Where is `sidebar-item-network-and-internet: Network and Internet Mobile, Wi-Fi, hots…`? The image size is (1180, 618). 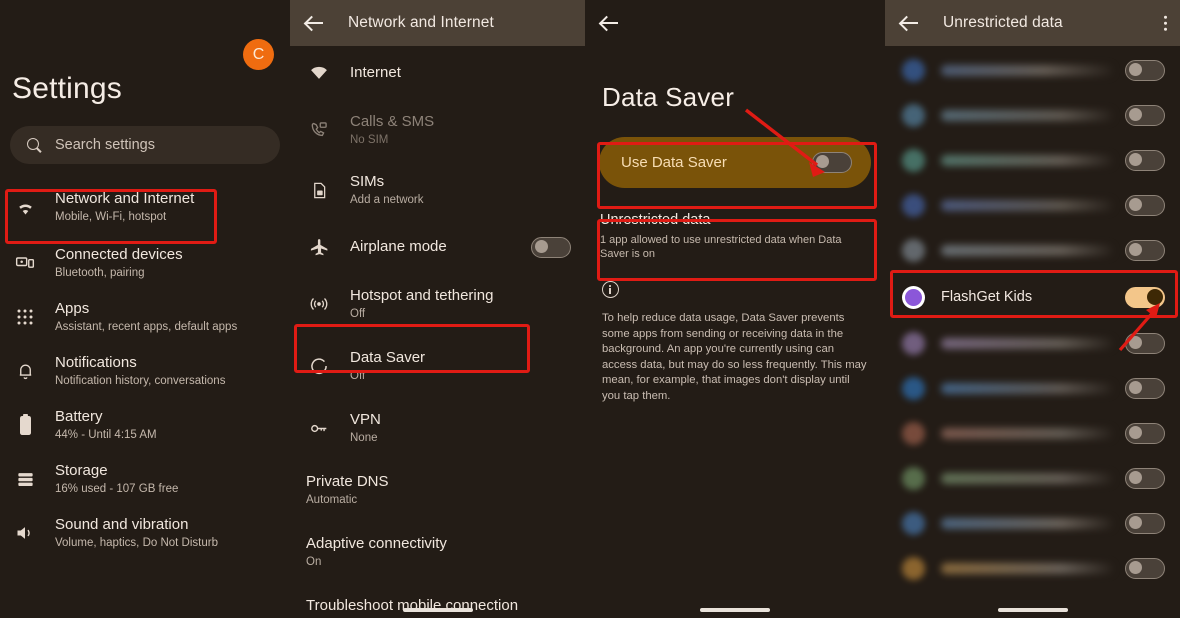
sidebar-item-network-and-internet: Network and Internet Mobile, Wi-Fi, hots… is located at coordinates (145, 207).